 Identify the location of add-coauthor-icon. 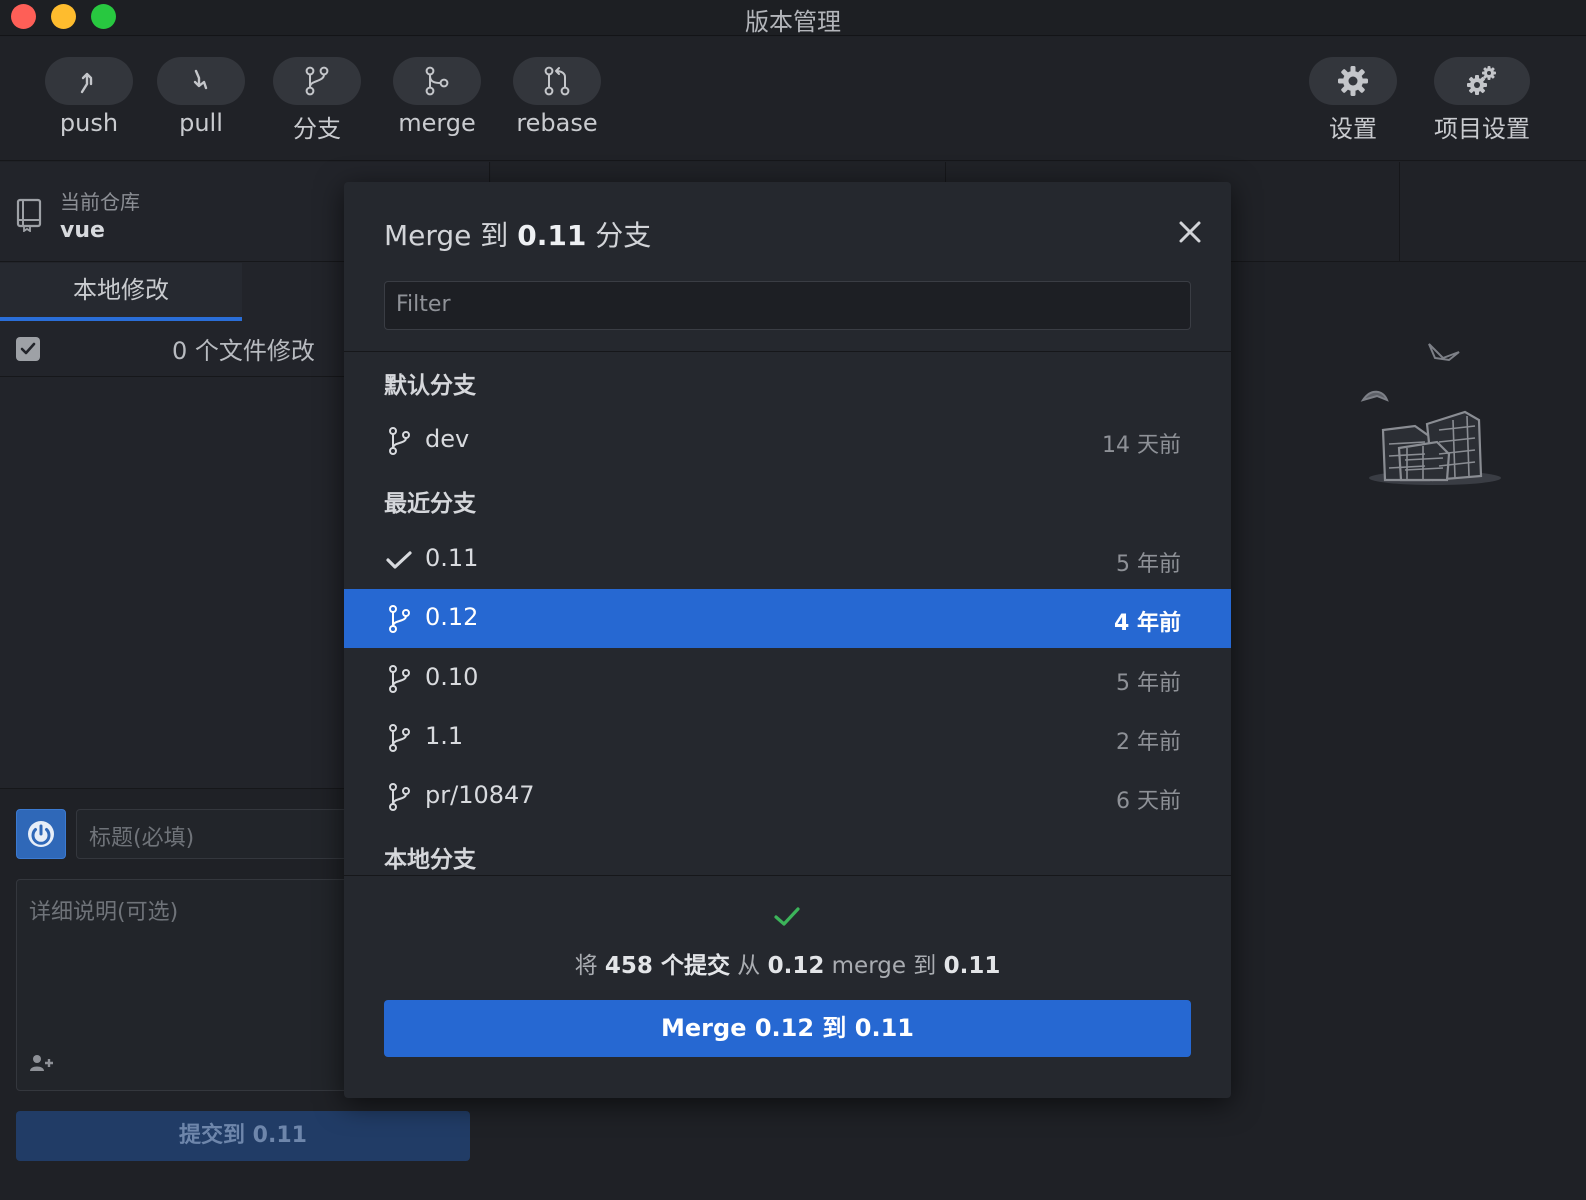
(42, 1065).